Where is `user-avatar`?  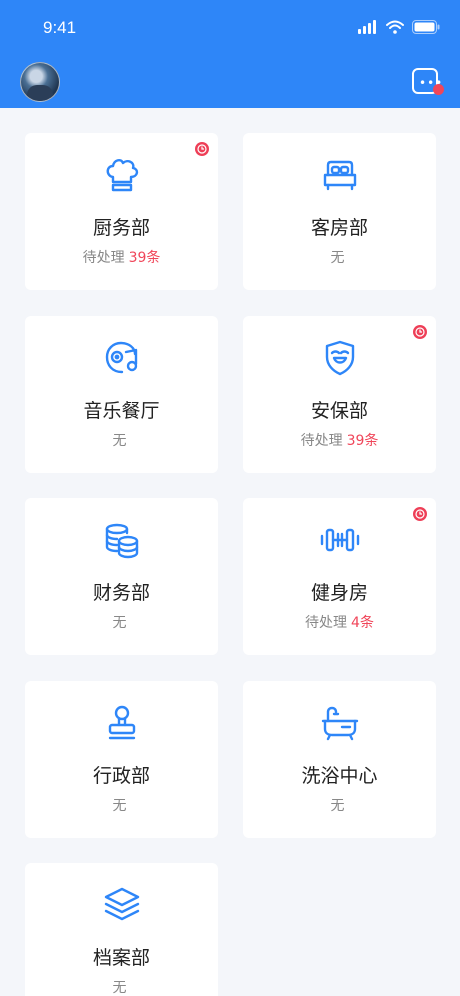 user-avatar is located at coordinates (40, 82).